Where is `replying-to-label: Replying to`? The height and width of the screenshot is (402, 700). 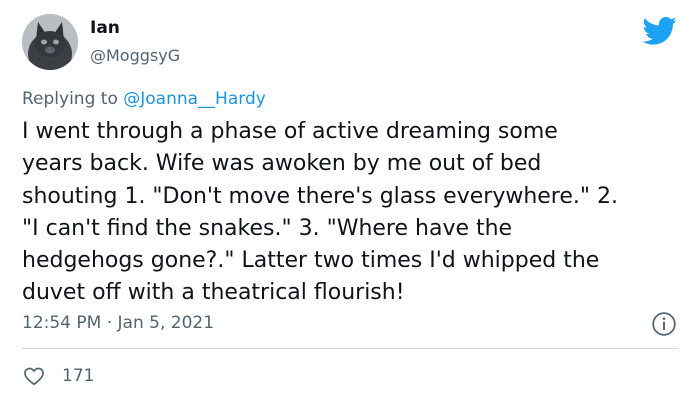
replying-to-label: Replying to is located at coordinates (73, 99).